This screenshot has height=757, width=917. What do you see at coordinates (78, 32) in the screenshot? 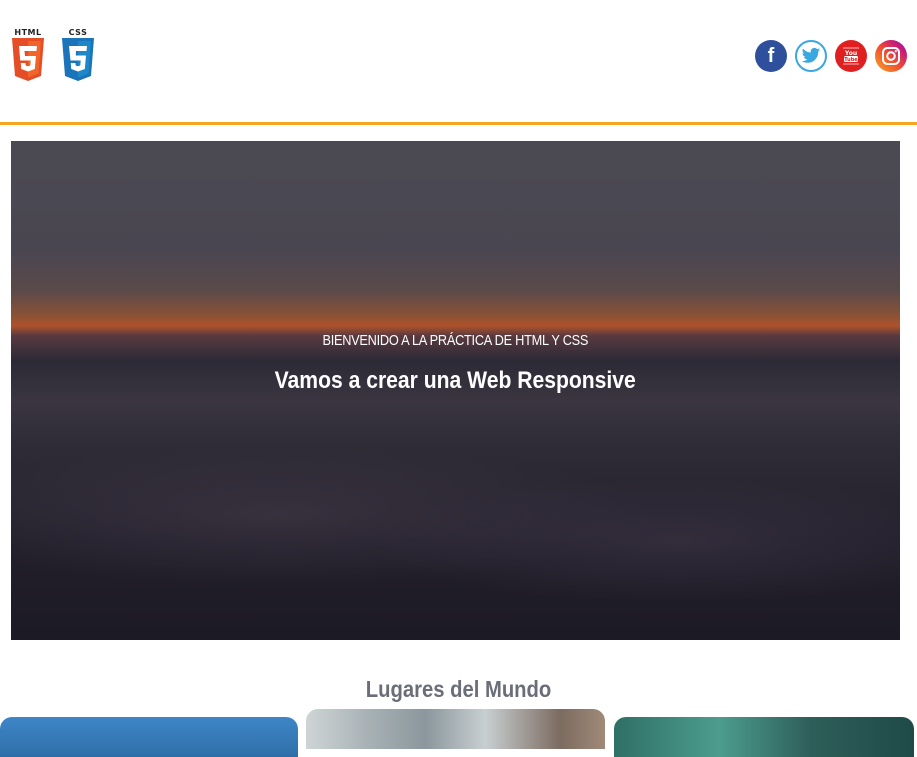
I see `css3-logo-label: CSS` at bounding box center [78, 32].